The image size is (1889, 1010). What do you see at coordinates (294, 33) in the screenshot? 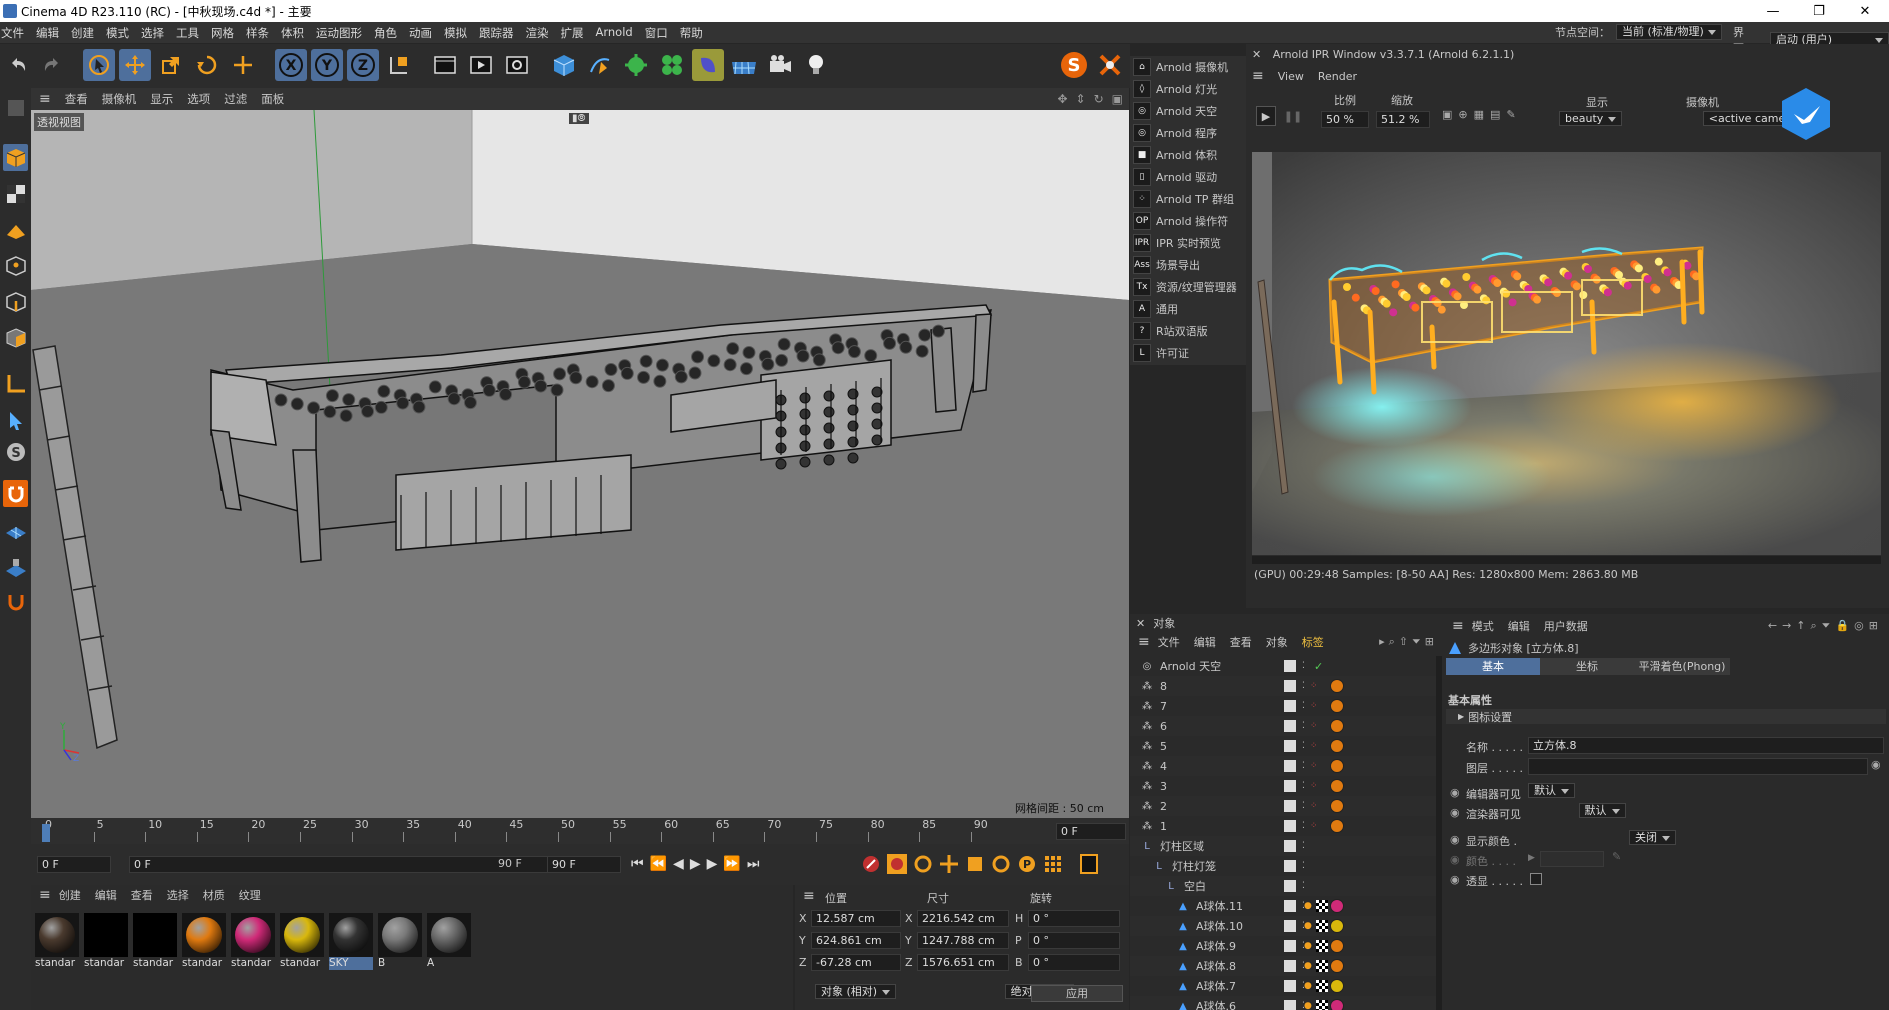
I see `menu-item: 体积` at bounding box center [294, 33].